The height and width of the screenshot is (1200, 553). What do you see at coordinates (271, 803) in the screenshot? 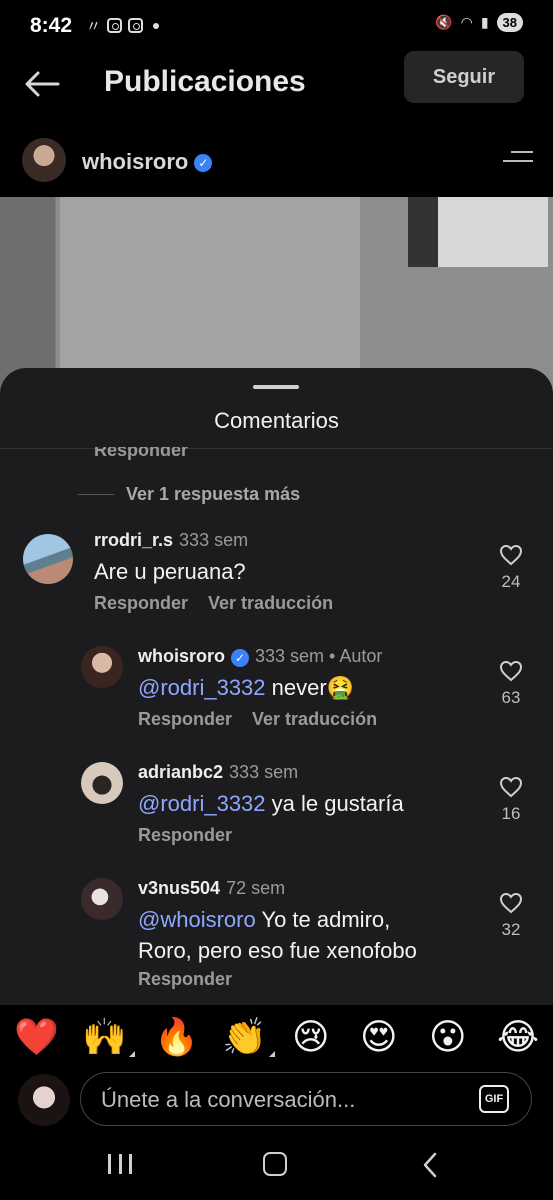
I see `comment-text: @rodri_3332 ya le gustaría` at bounding box center [271, 803].